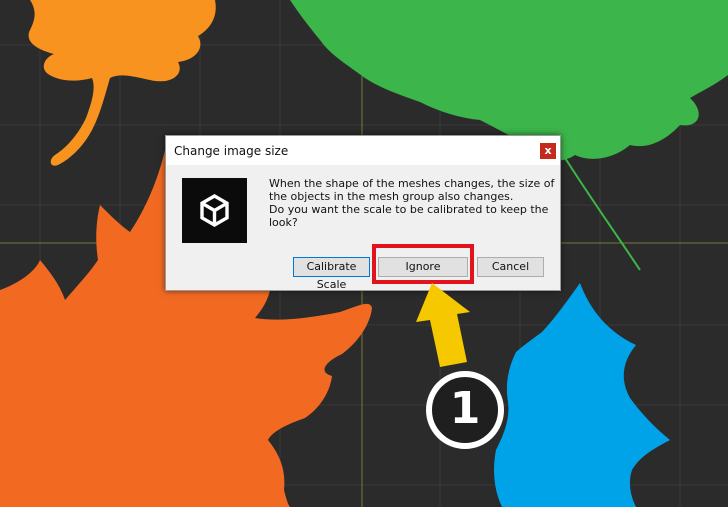 The width and height of the screenshot is (728, 507). Describe the element at coordinates (465, 410) in the screenshot. I see `step-number-badge: 1` at that location.